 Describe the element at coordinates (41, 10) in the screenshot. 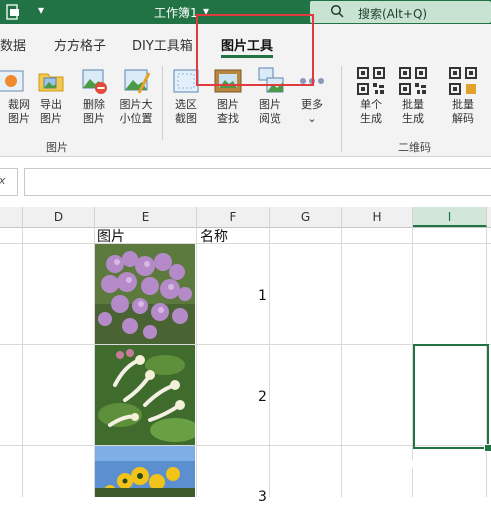

I see `quick-access-chevron-icon: ▾` at that location.